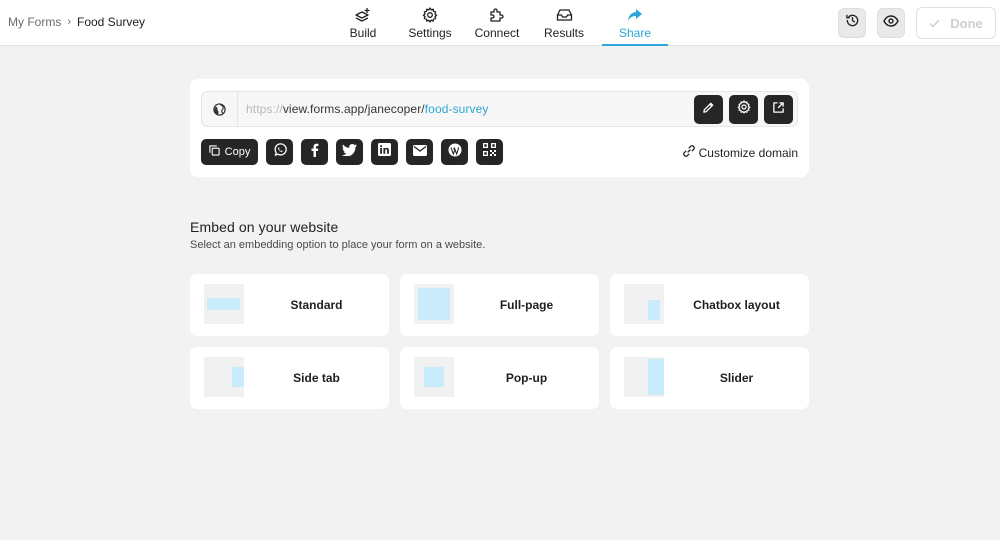 The image size is (1000, 540). What do you see at coordinates (237, 152) in the screenshot?
I see `copy-label: Copy` at bounding box center [237, 152].